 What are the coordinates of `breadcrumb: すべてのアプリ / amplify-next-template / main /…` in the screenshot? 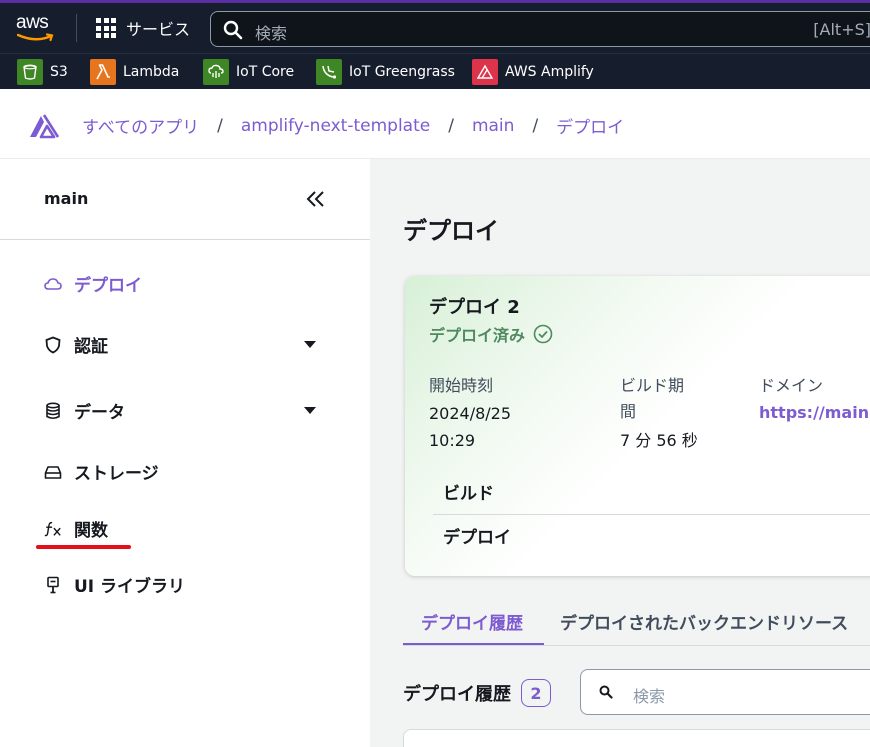 It's located at (353, 126).